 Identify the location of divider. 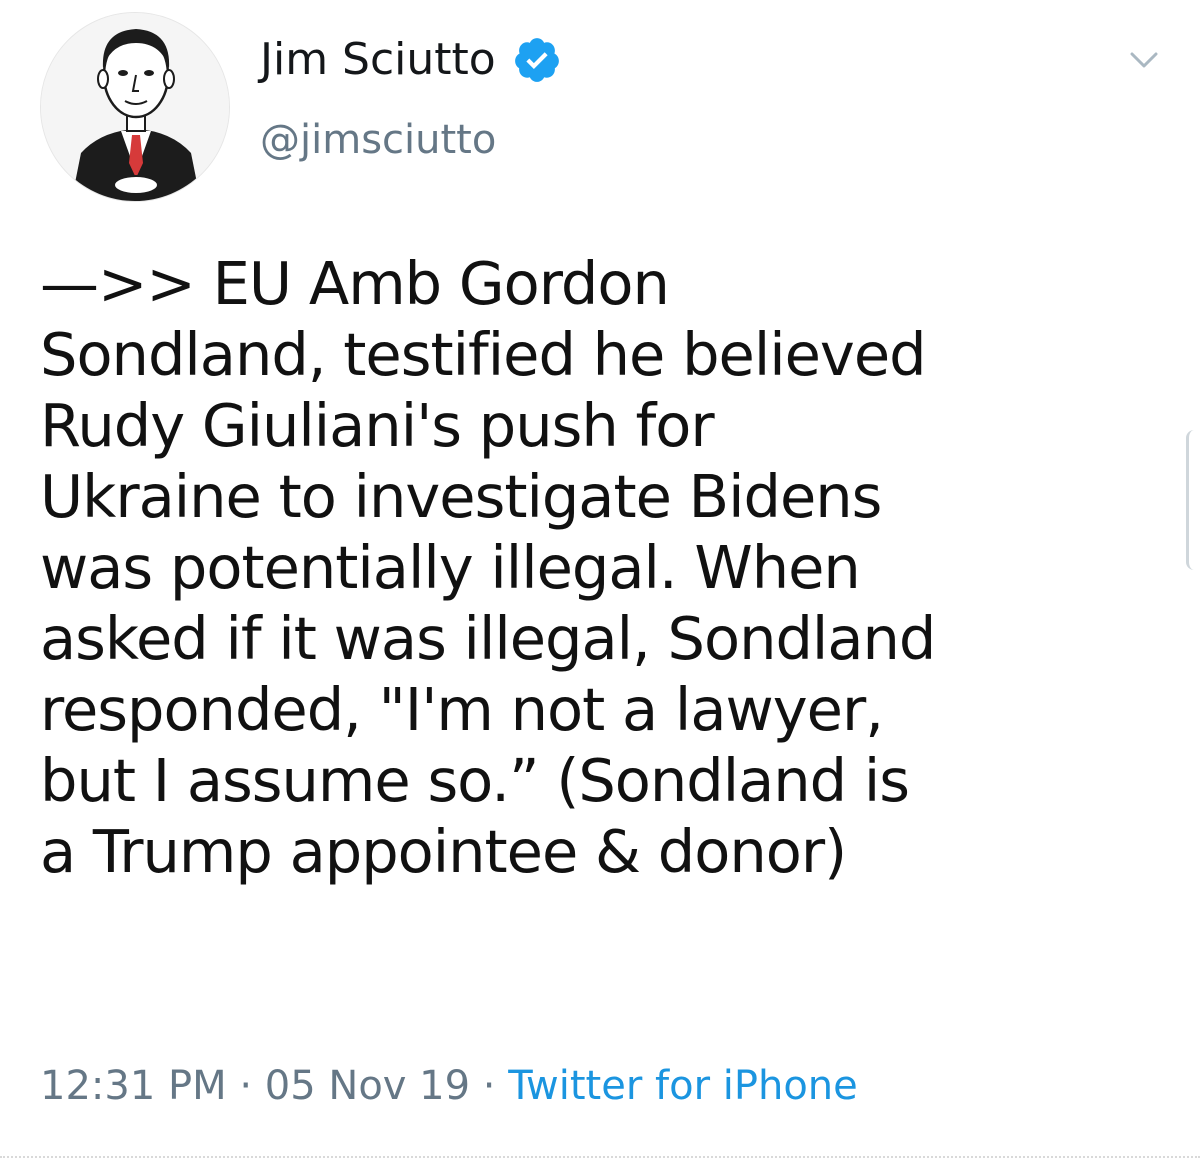
(600, 1157).